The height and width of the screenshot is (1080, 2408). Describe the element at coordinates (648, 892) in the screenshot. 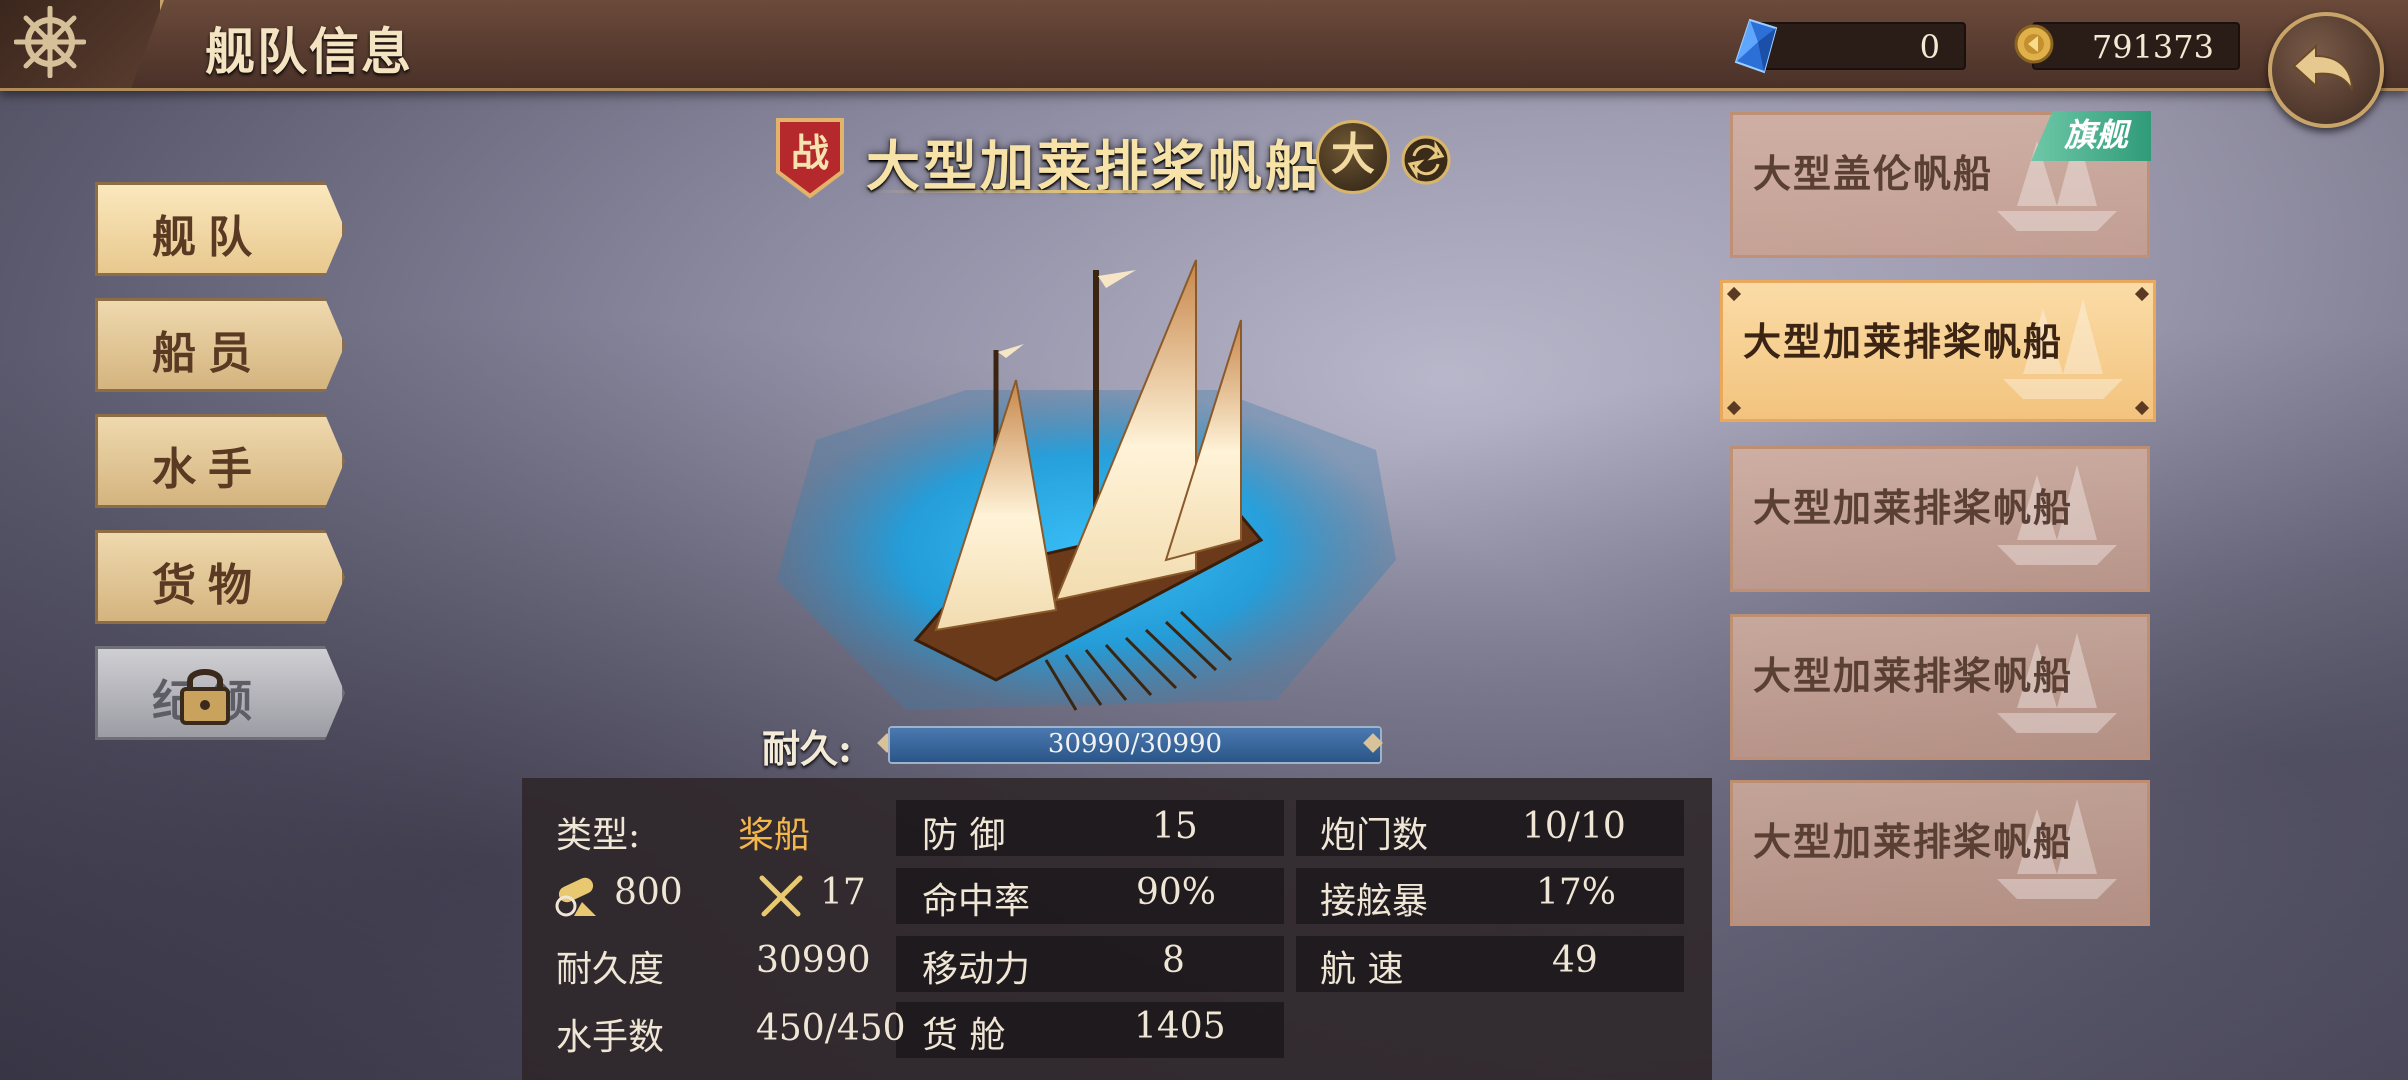

I see `cannon-value: 800` at that location.